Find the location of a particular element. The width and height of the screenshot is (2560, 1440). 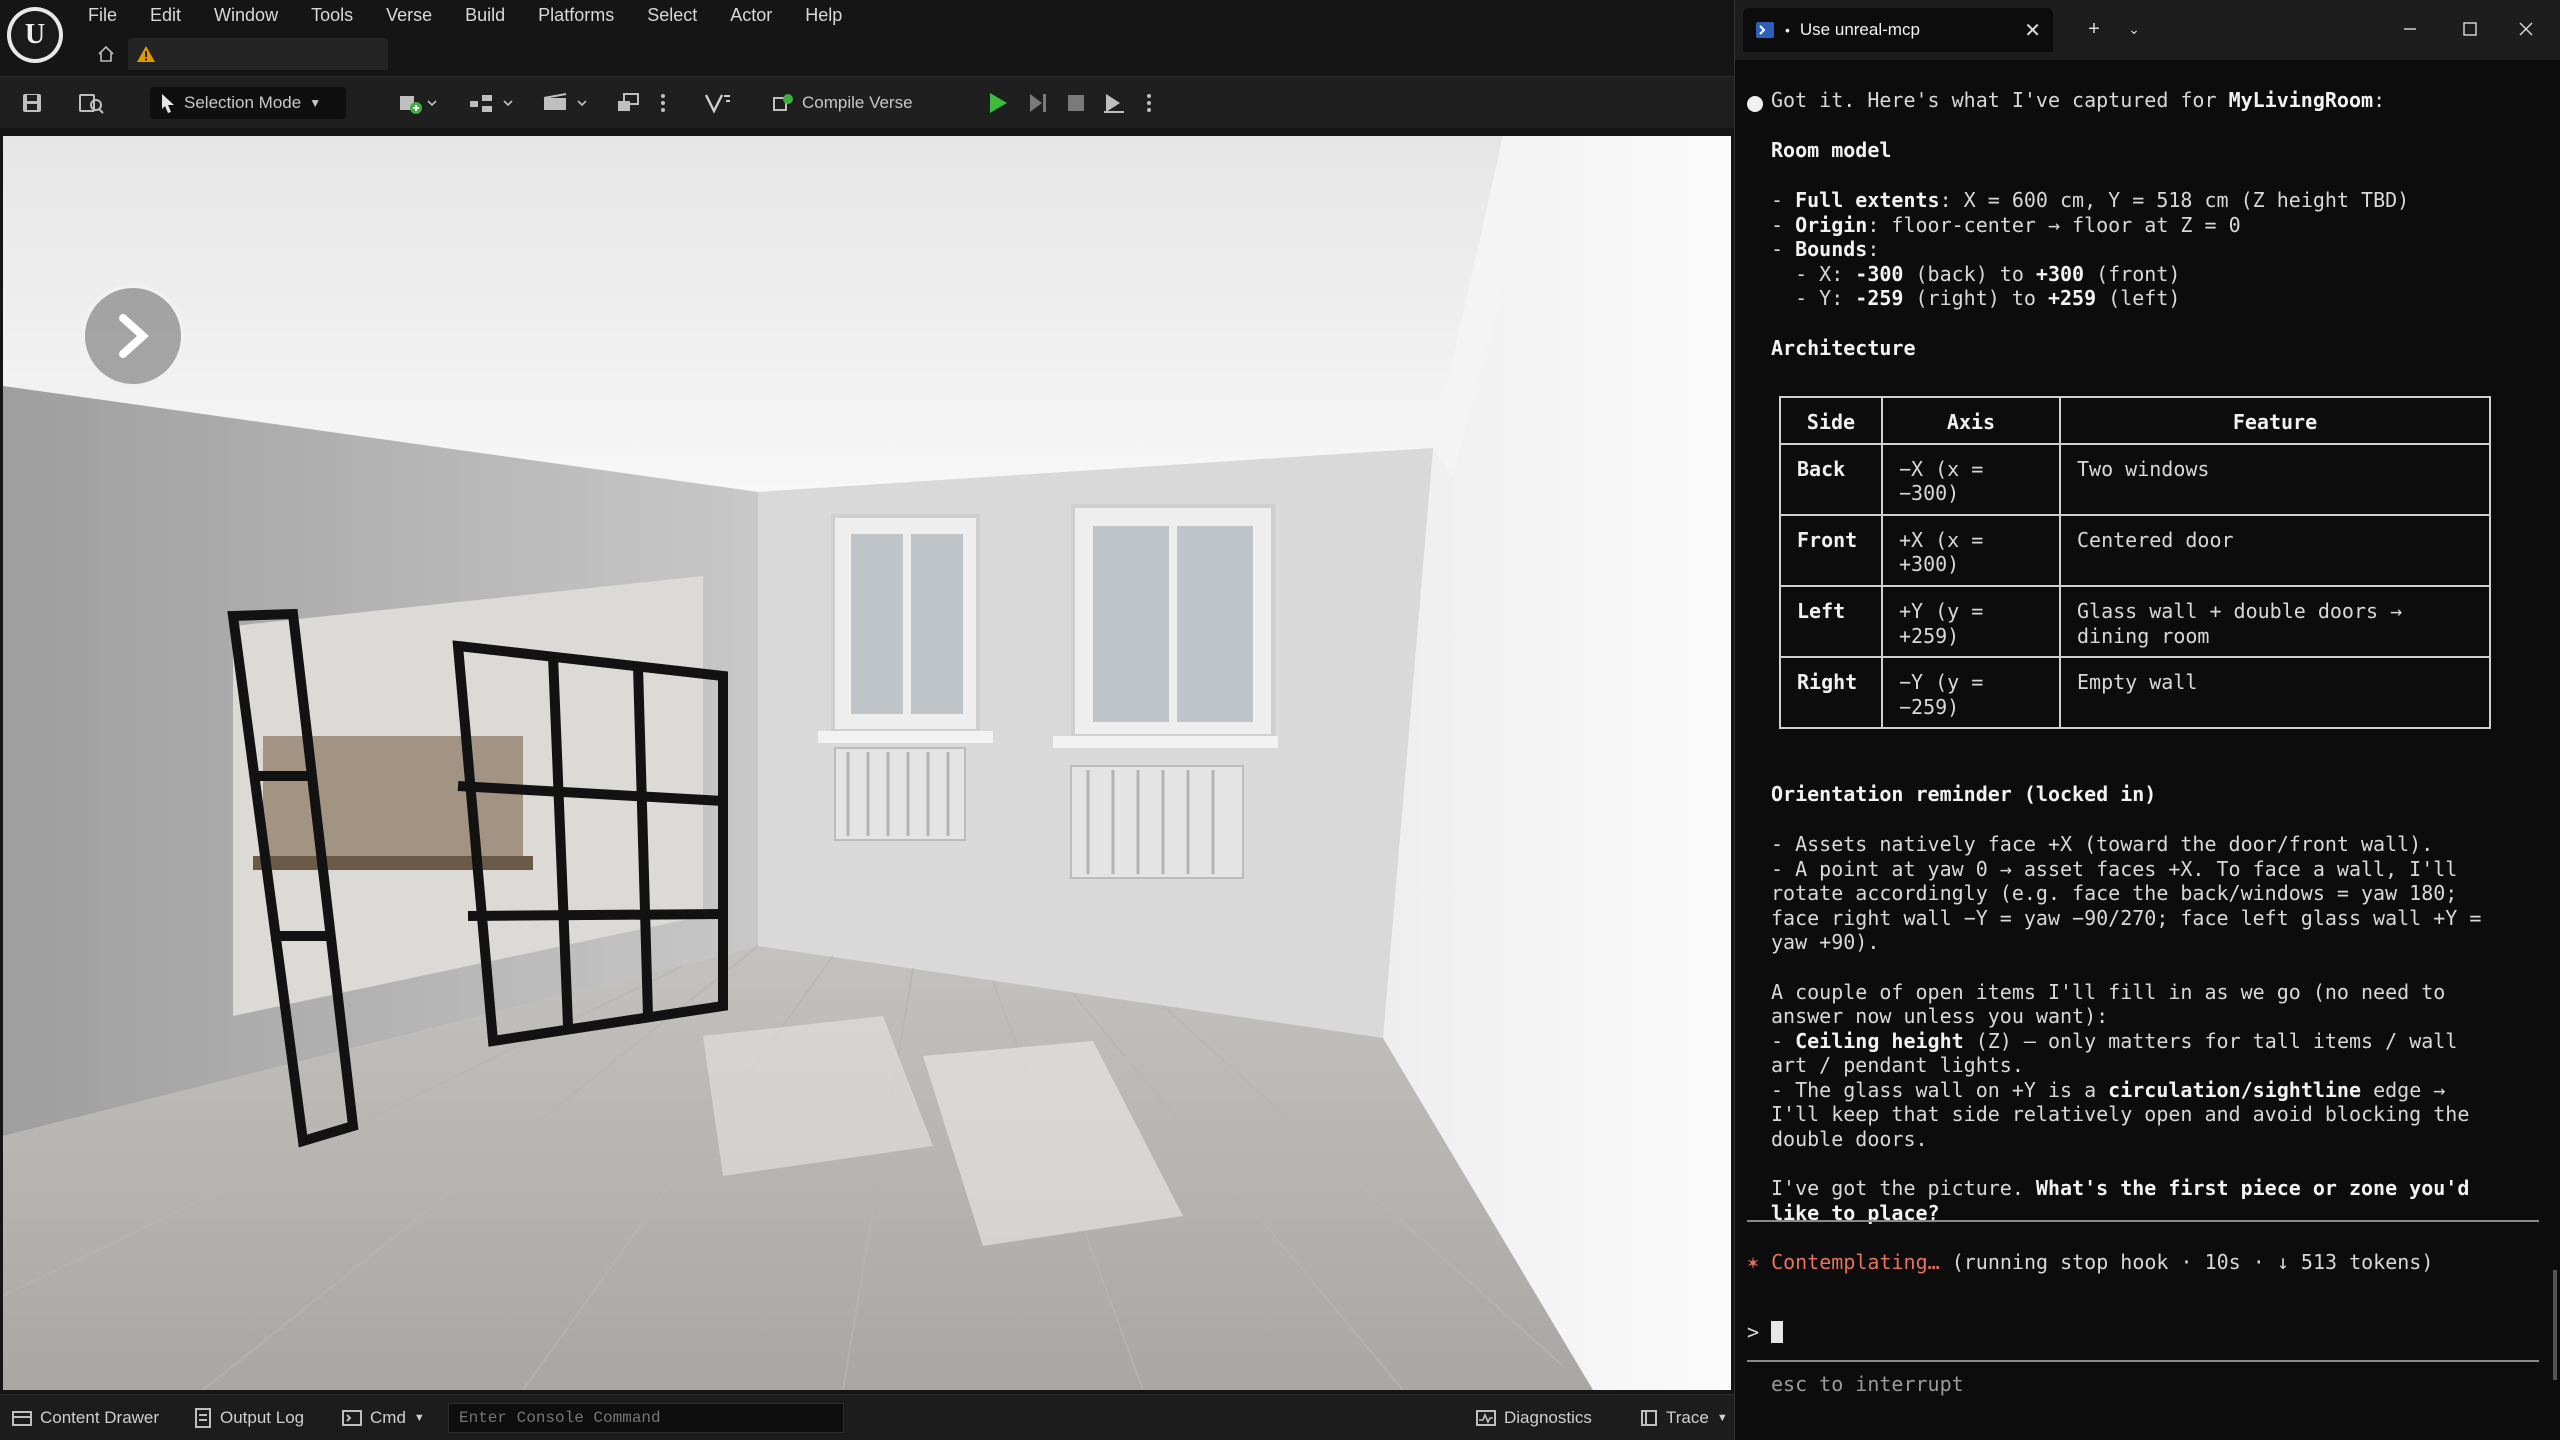

bounds-x-mid: (back) to is located at coordinates (1969, 274).